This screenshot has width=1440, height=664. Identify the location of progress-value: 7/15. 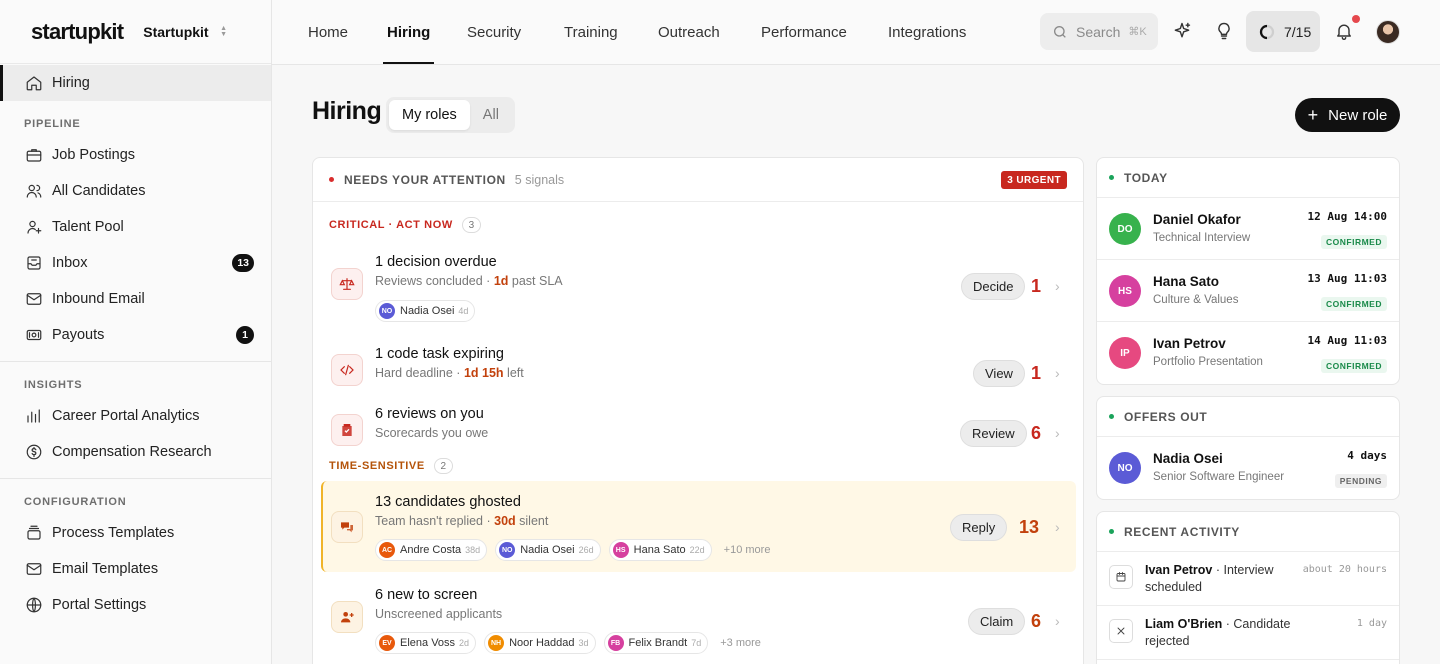
(1298, 31).